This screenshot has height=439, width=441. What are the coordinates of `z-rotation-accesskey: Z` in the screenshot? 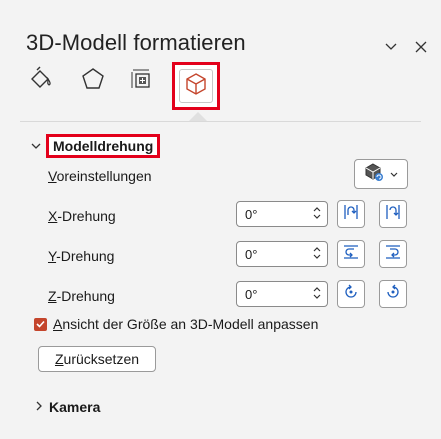 It's located at (52, 296).